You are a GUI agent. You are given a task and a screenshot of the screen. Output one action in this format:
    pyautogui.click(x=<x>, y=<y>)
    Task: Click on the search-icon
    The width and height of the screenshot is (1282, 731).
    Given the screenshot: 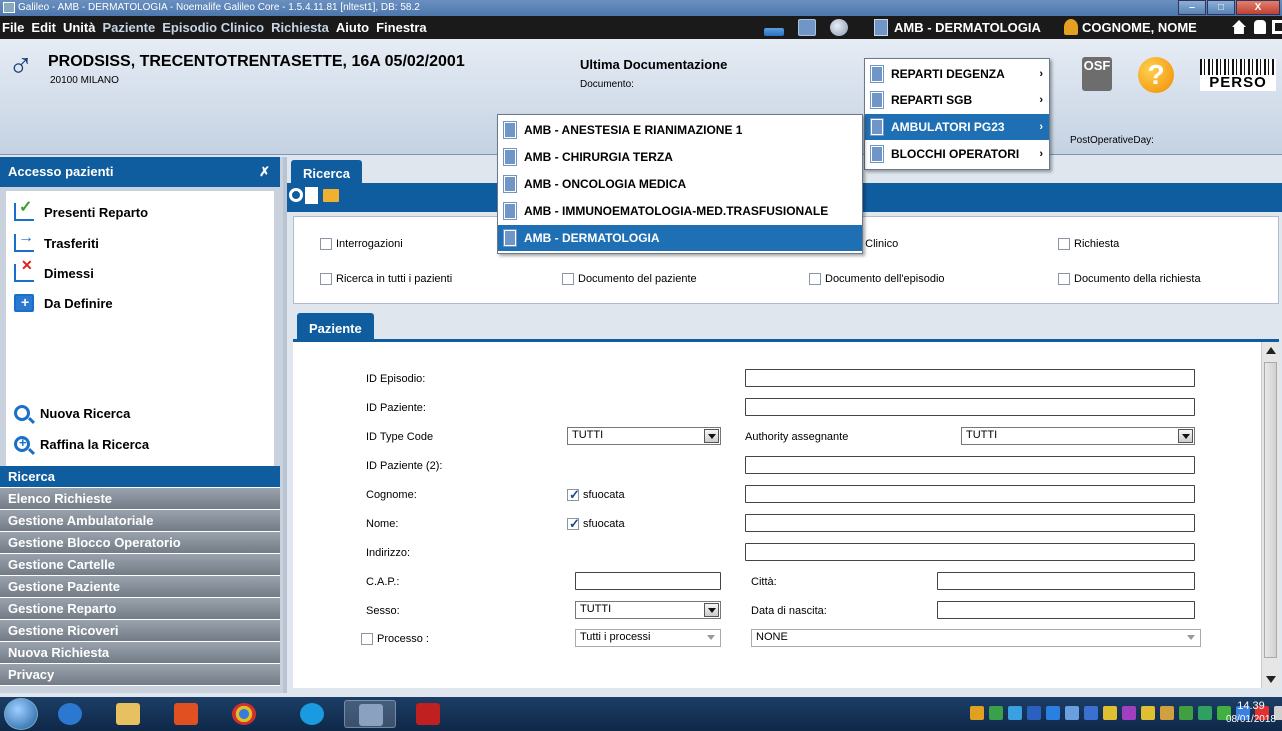 What is the action you would take?
    pyautogui.click(x=296, y=195)
    